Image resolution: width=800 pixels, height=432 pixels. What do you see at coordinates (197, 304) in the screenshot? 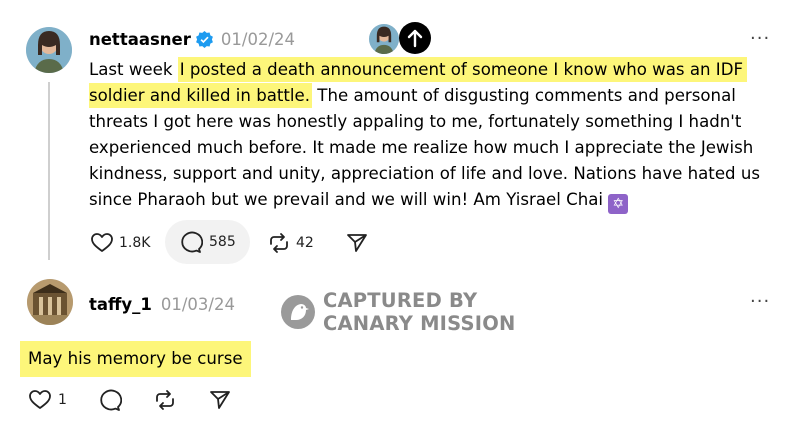
I see `reply-date: 01/03/24` at bounding box center [197, 304].